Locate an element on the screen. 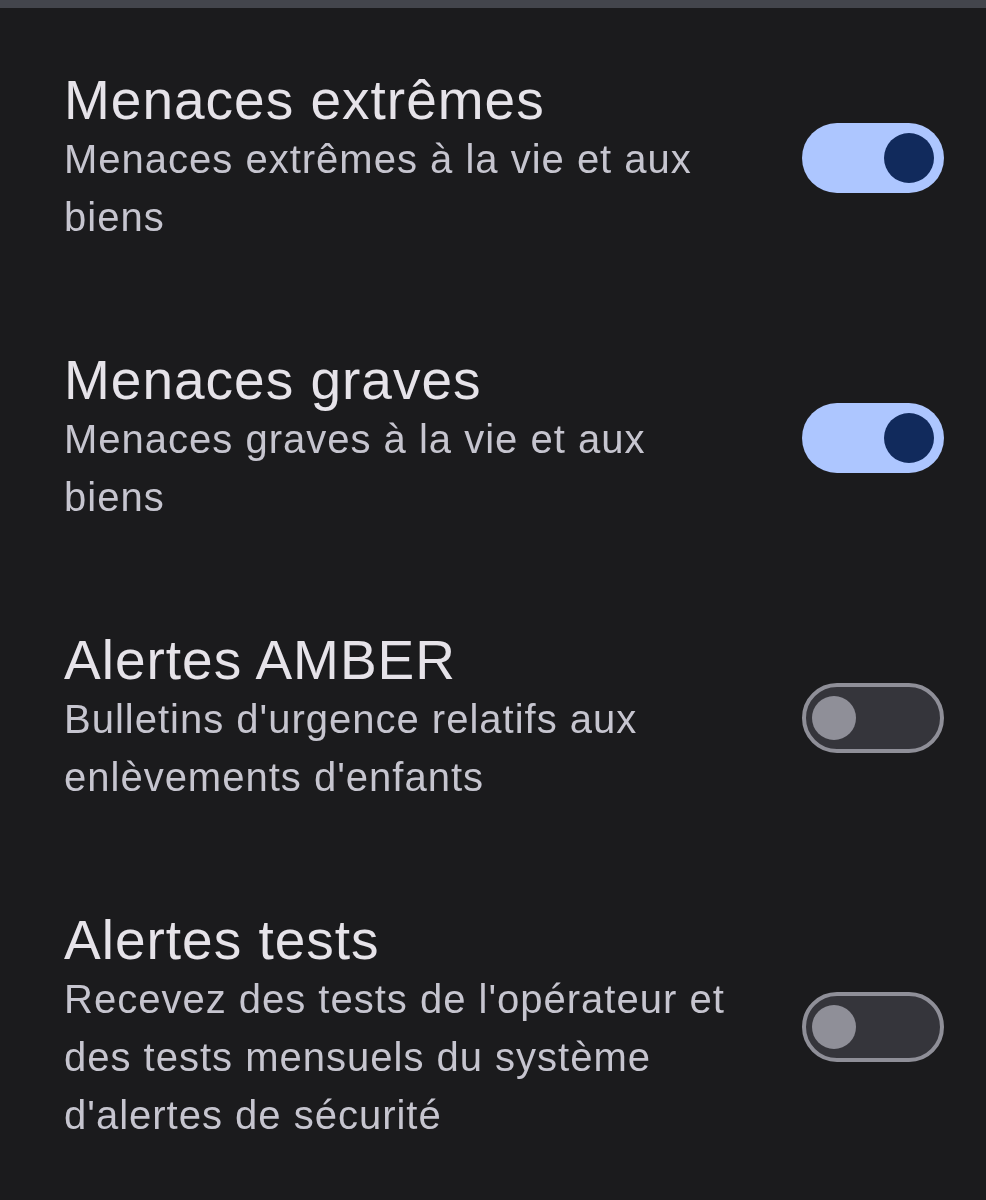 The image size is (986, 1200). setting-title: Menaces extrêmes is located at coordinates (305, 100).